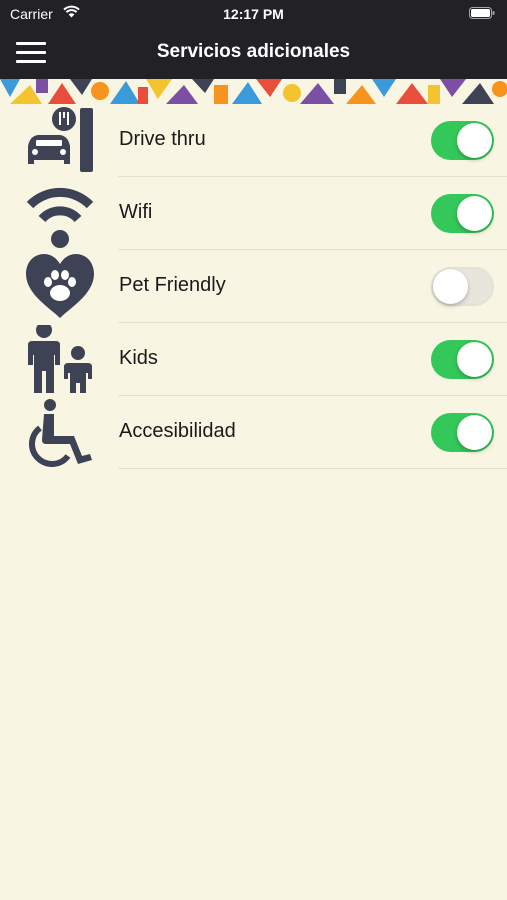  I want to click on list-item-pet-friendly: Pet Friendly, so click(253, 286).